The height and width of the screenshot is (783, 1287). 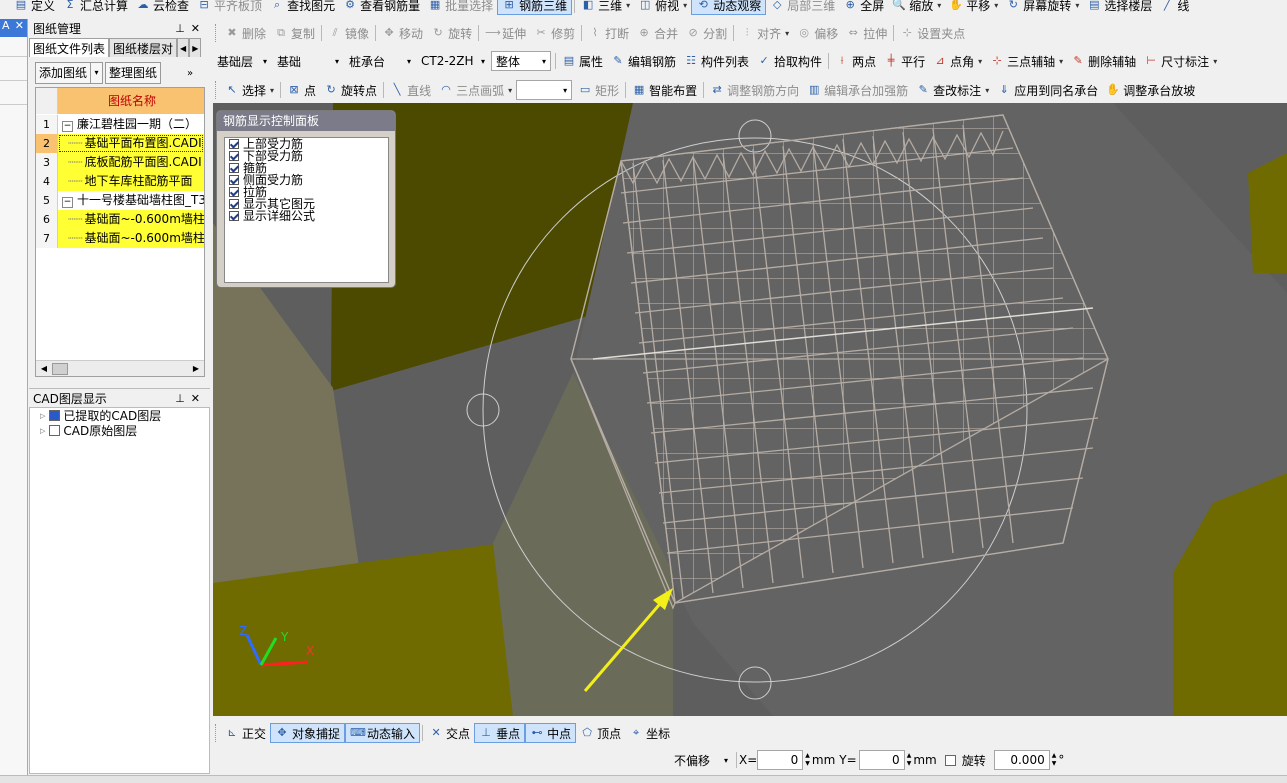 I want to click on toolbar-button-5: ⚙ 查看钢筋量, so click(x=381, y=7).